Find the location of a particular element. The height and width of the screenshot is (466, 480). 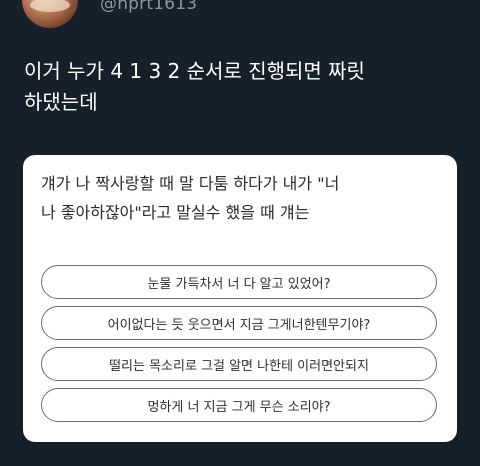

quiz-question-line-2: 나 좋아하잖아"라고 말실수 했을 때 걔는 is located at coordinates (175, 212).